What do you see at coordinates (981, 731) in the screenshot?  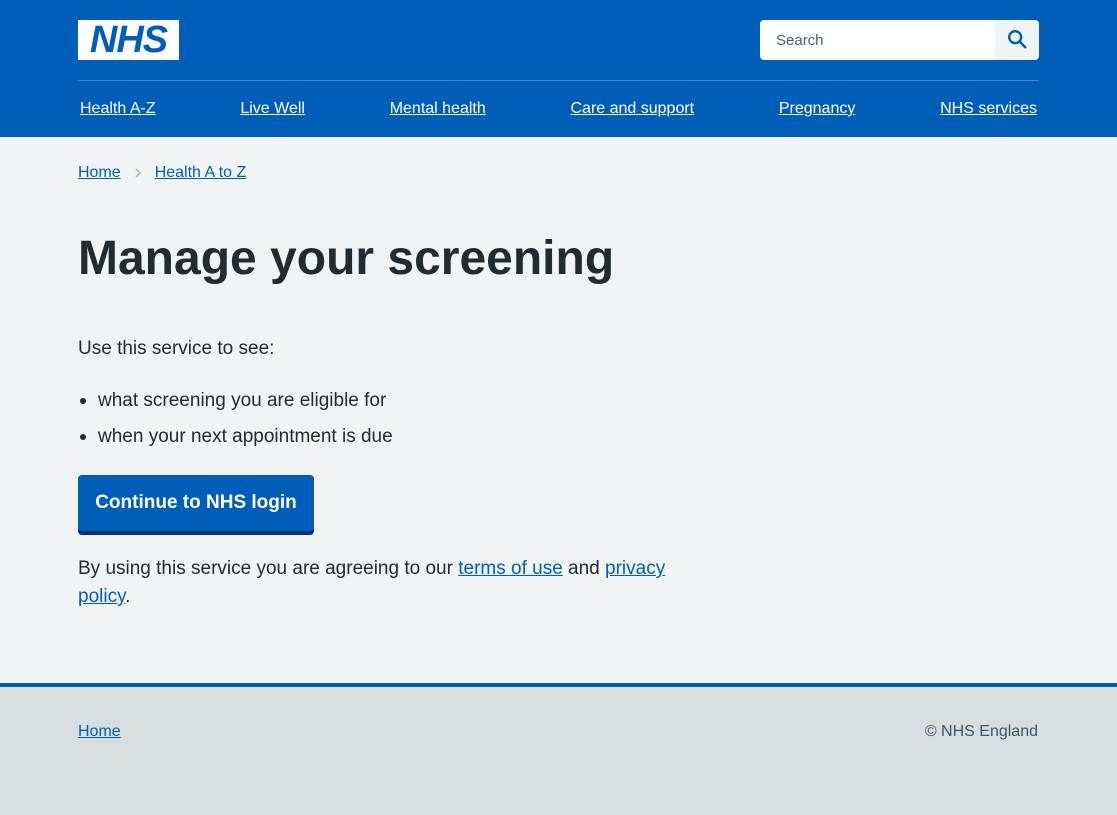 I see `footer-copyright: © NHS England` at bounding box center [981, 731].